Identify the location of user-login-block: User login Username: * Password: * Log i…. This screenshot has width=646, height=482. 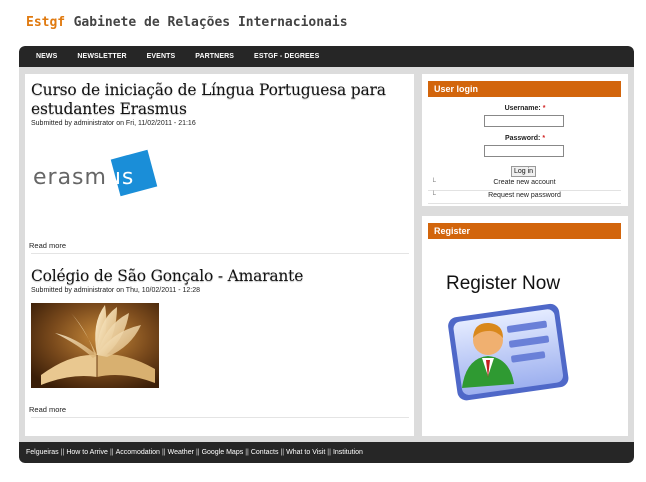
(525, 140).